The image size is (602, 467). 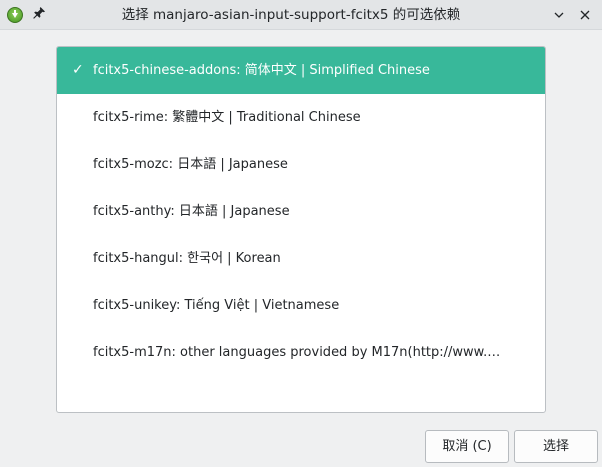 I want to click on list-item-unikey: fcitx5-unikey: Tiếng Việt | Vietnamese, so click(x=301, y=305).